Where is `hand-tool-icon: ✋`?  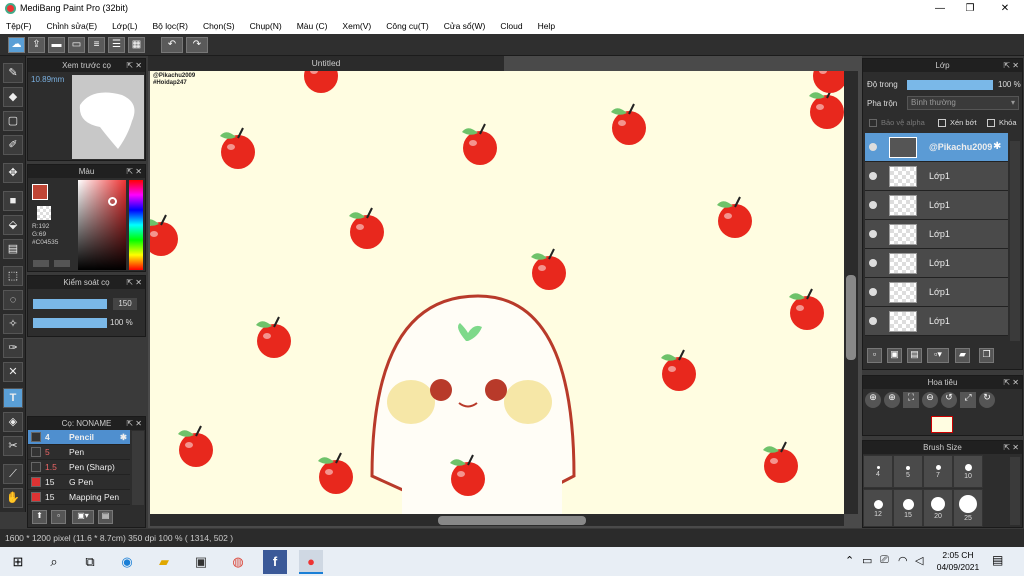 hand-tool-icon: ✋ is located at coordinates (13, 498).